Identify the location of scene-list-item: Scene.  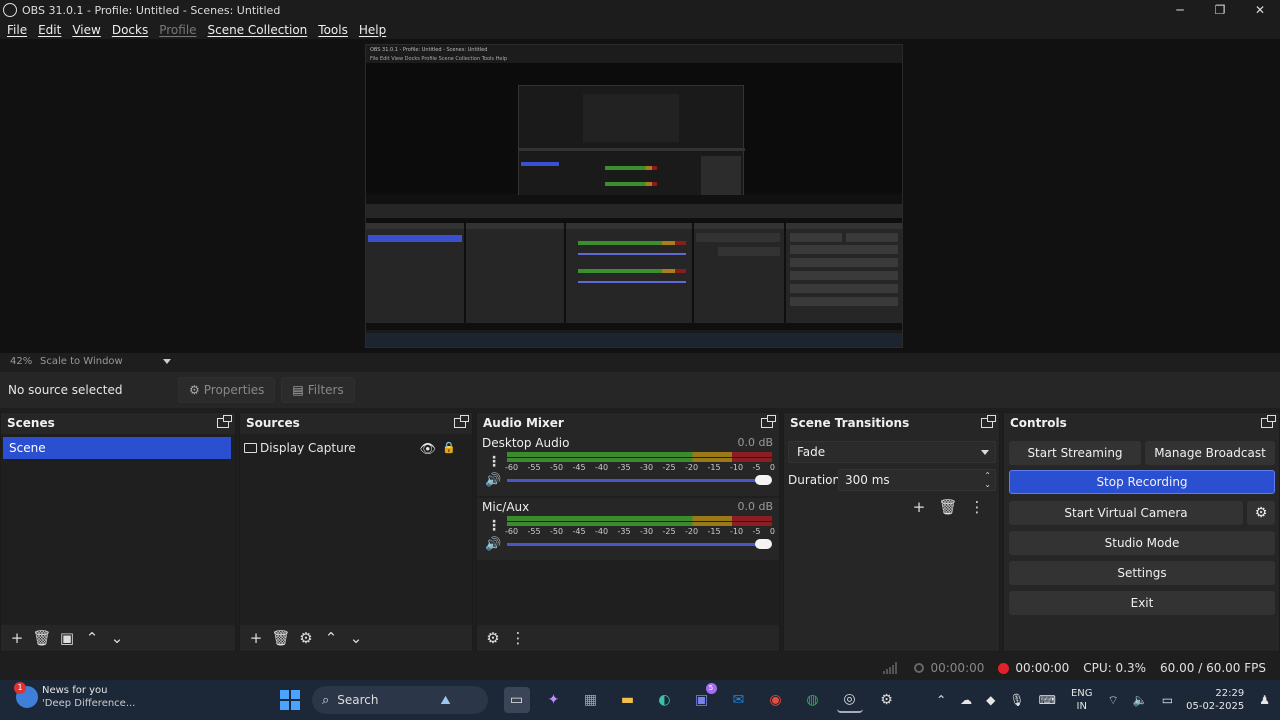
(117, 448).